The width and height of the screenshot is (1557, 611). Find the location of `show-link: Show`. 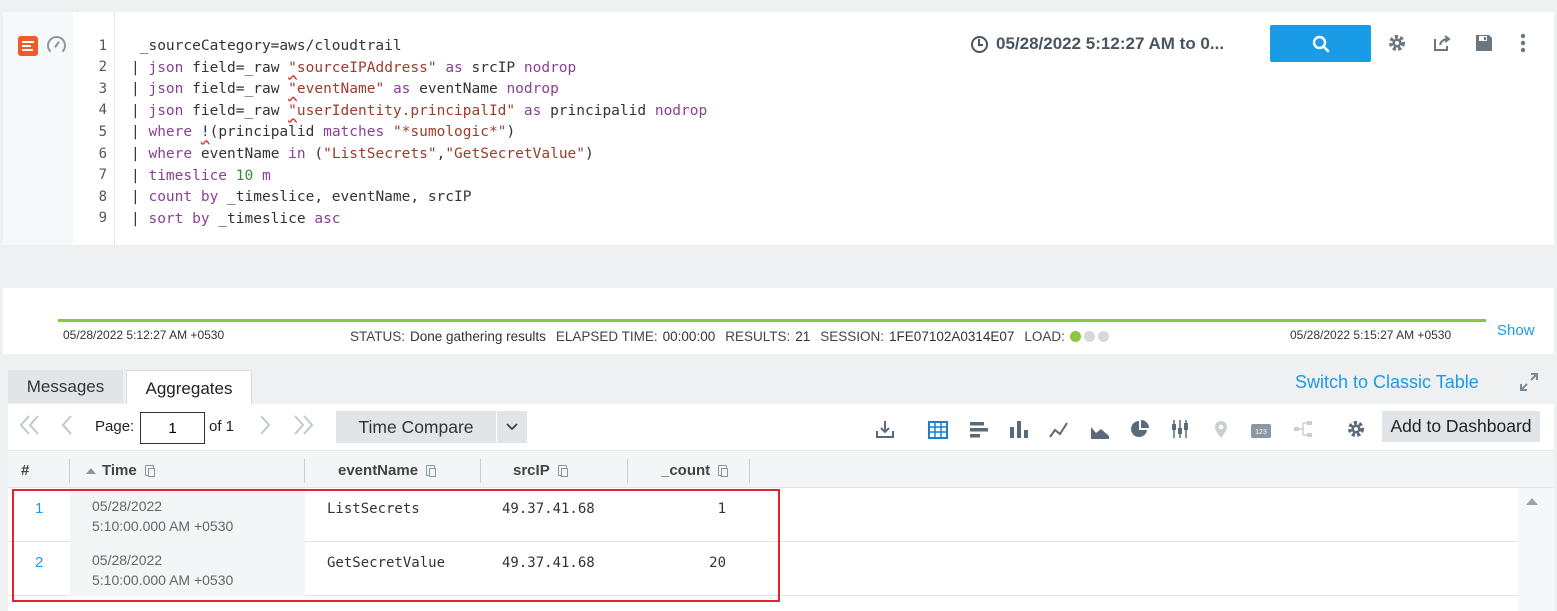

show-link: Show is located at coordinates (1516, 330).